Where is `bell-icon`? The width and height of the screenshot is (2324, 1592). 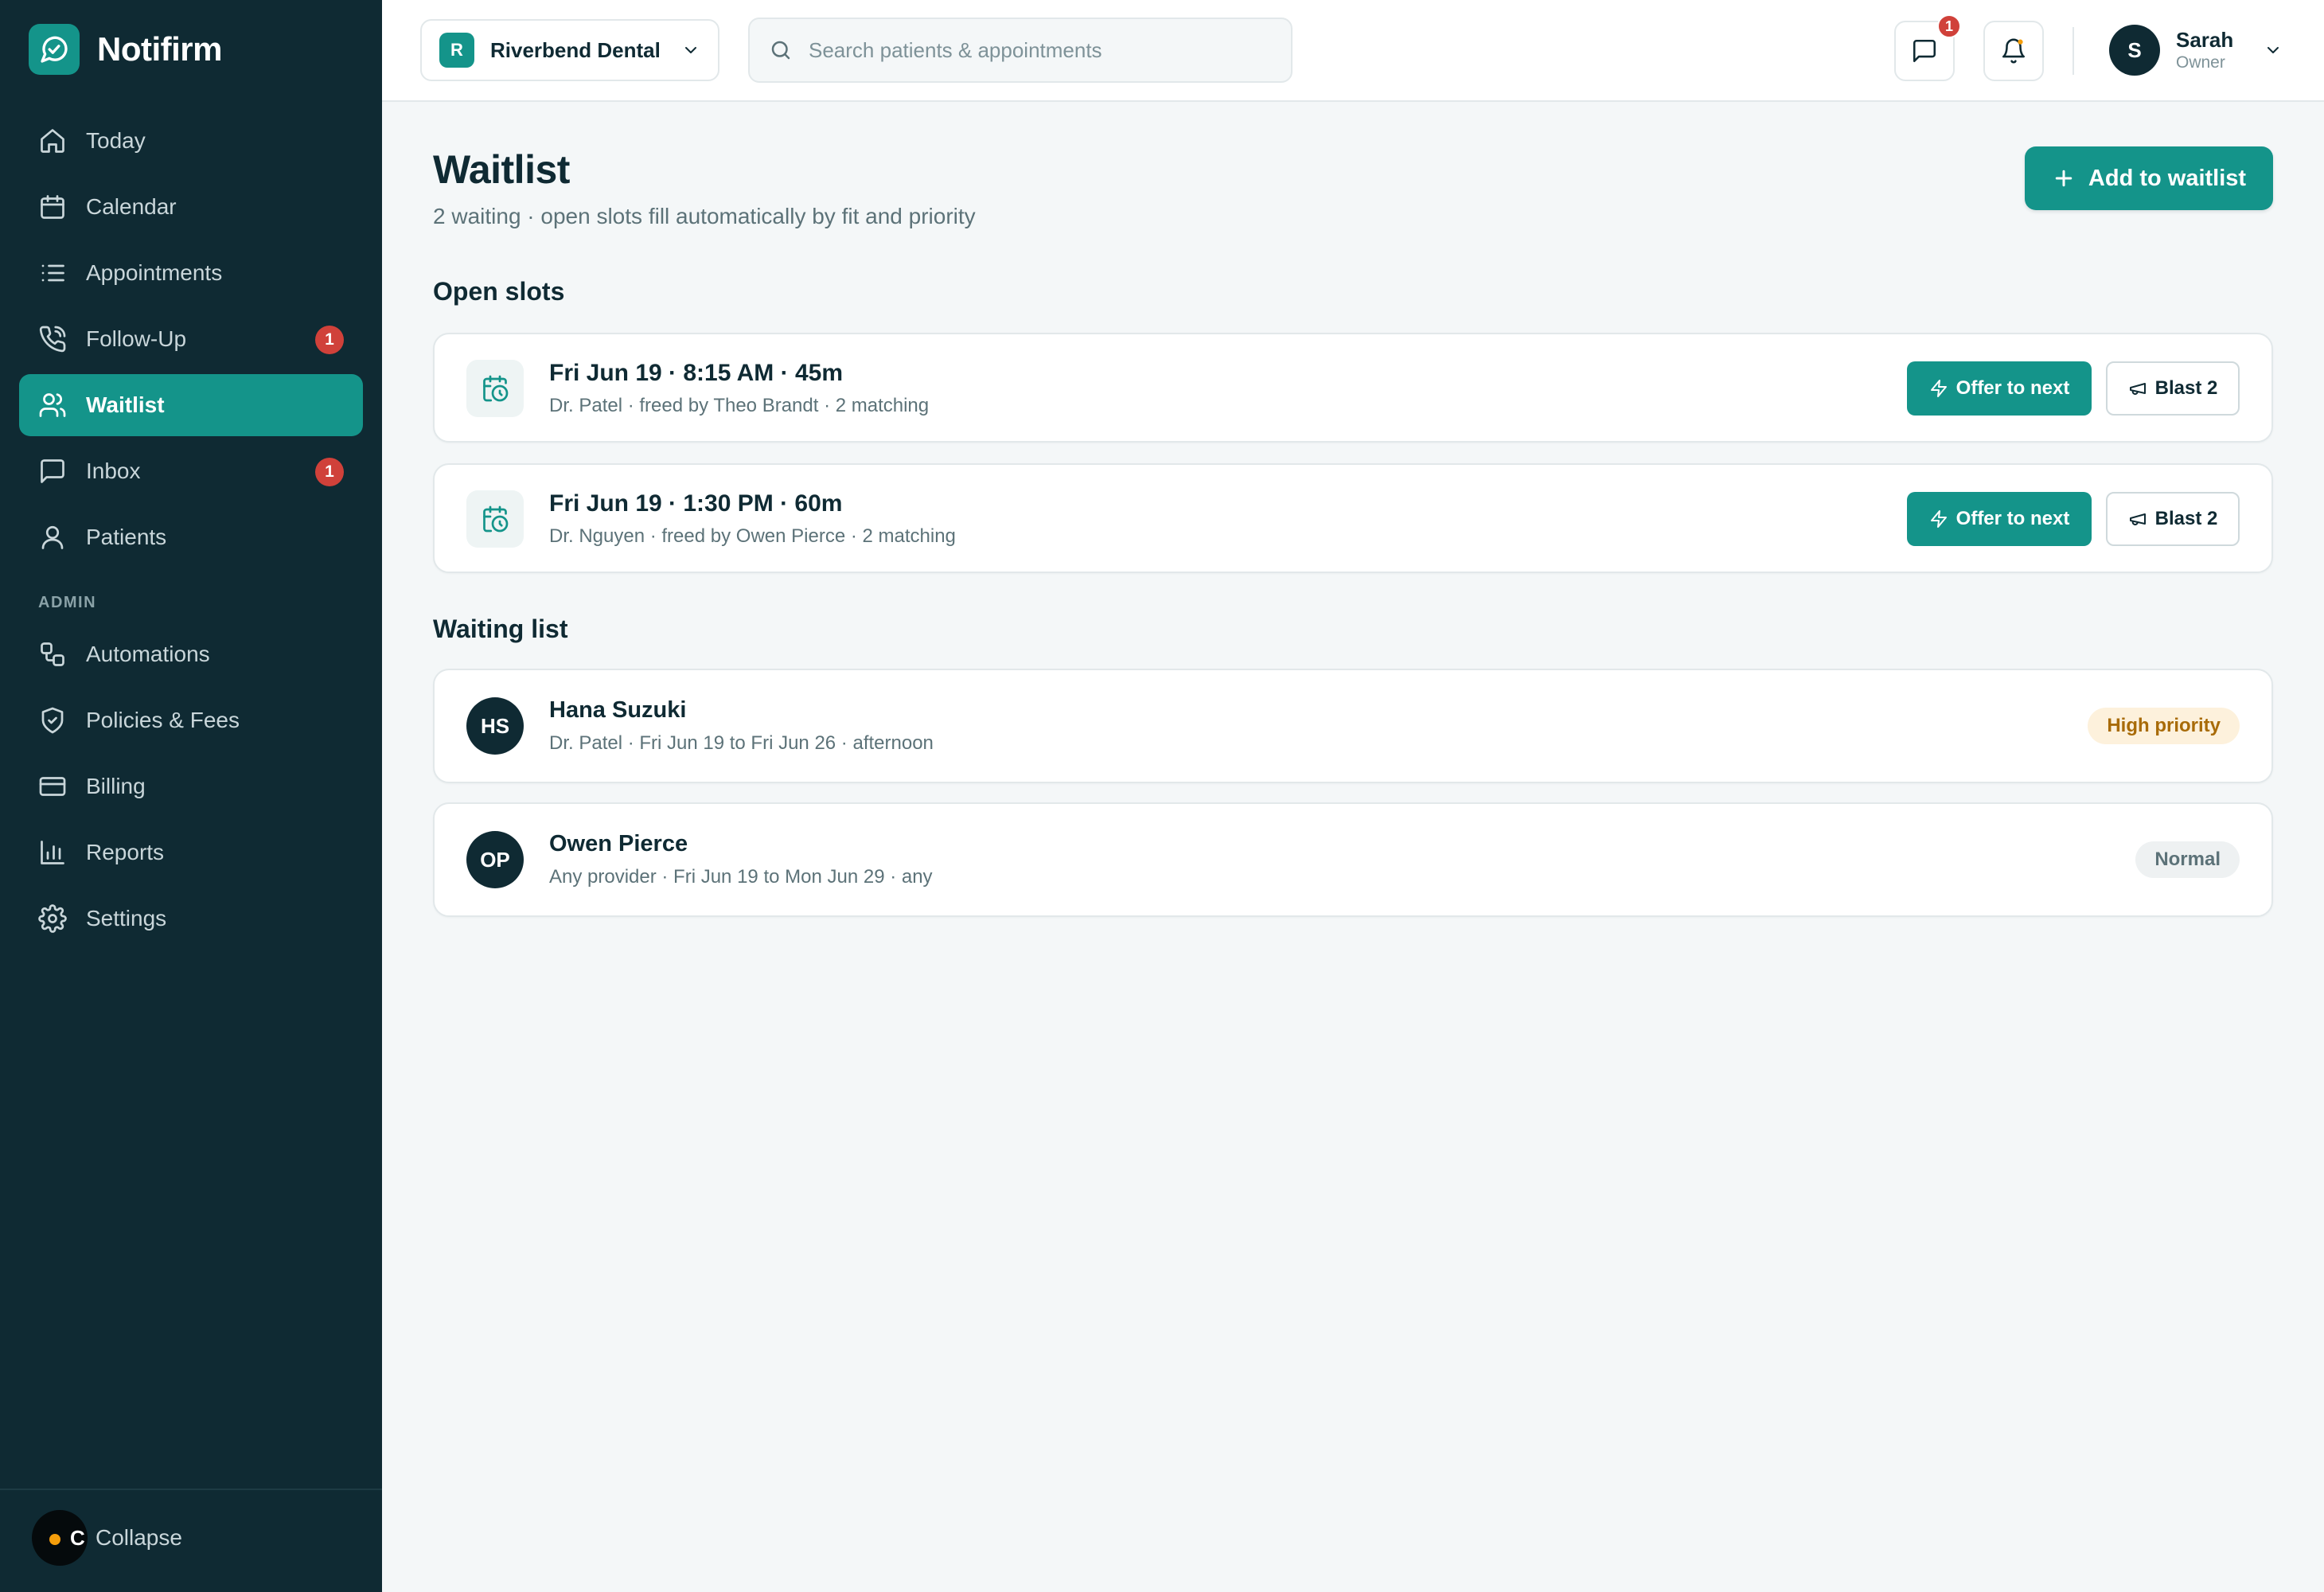
bell-icon is located at coordinates (2014, 51).